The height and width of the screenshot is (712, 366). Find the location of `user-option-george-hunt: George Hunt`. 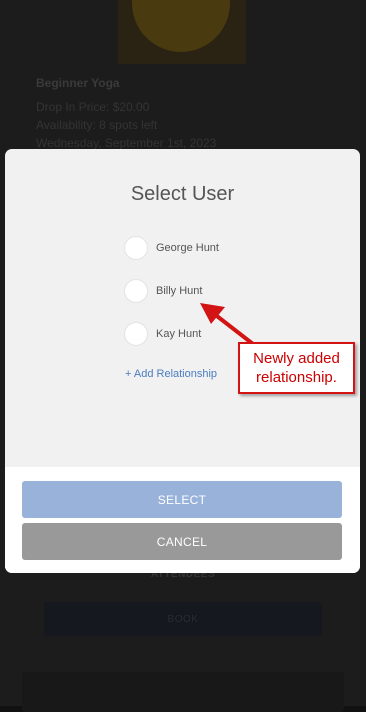

user-option-george-hunt: George Hunt is located at coordinates (171, 248).